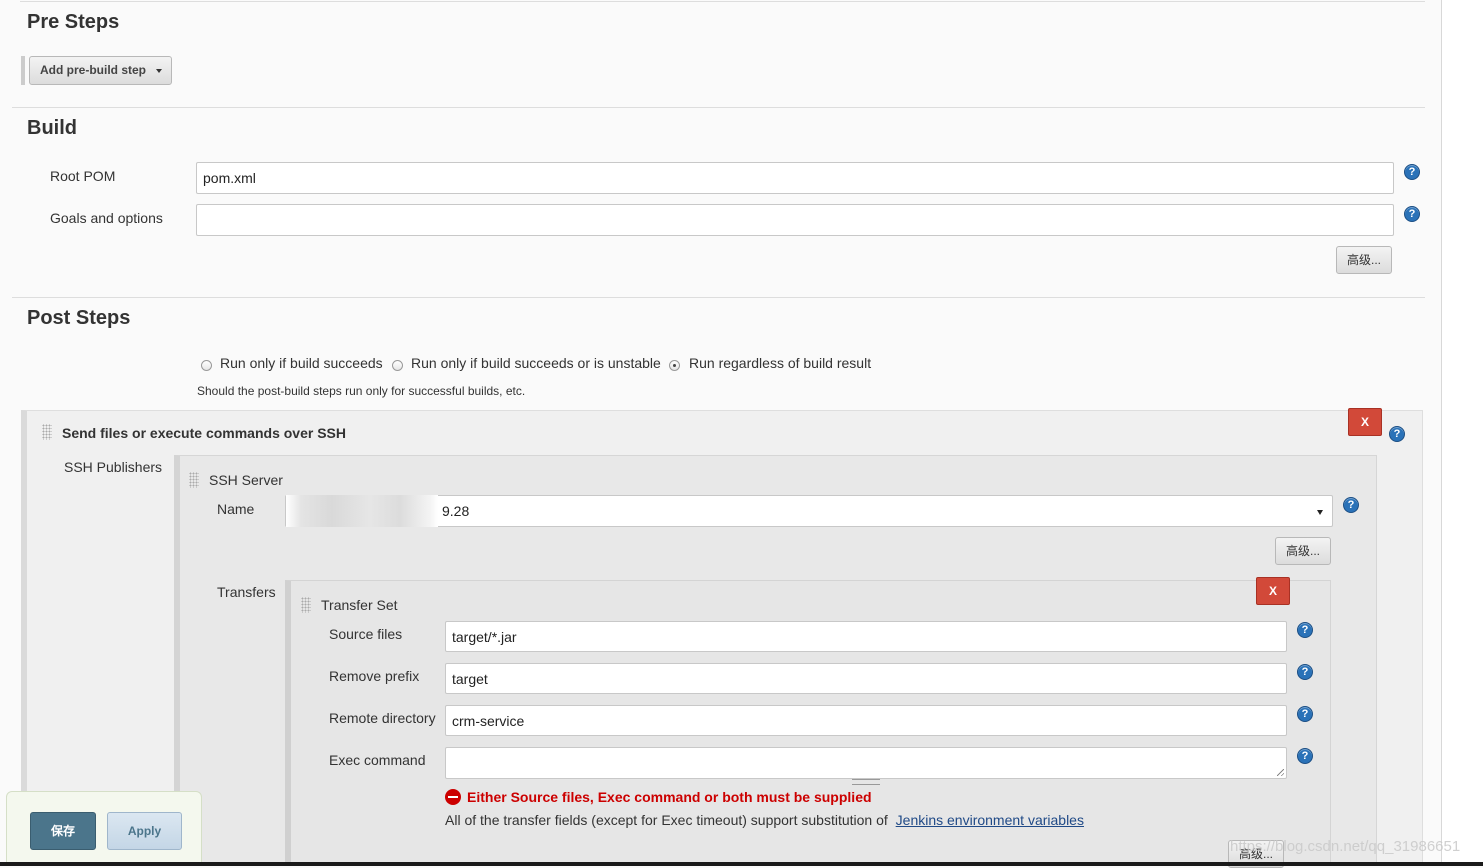  Describe the element at coordinates (159, 71) in the screenshot. I see `caret-down-icon` at that location.